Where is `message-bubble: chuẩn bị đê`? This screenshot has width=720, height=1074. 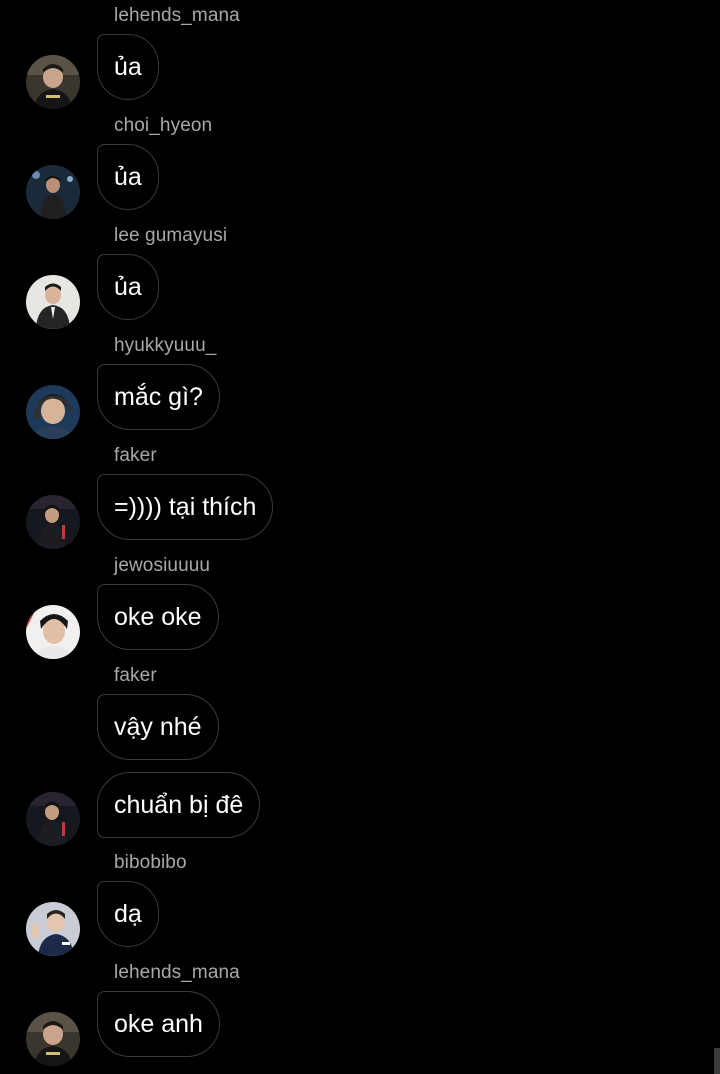
message-bubble: chuẩn bị đê is located at coordinates (179, 805).